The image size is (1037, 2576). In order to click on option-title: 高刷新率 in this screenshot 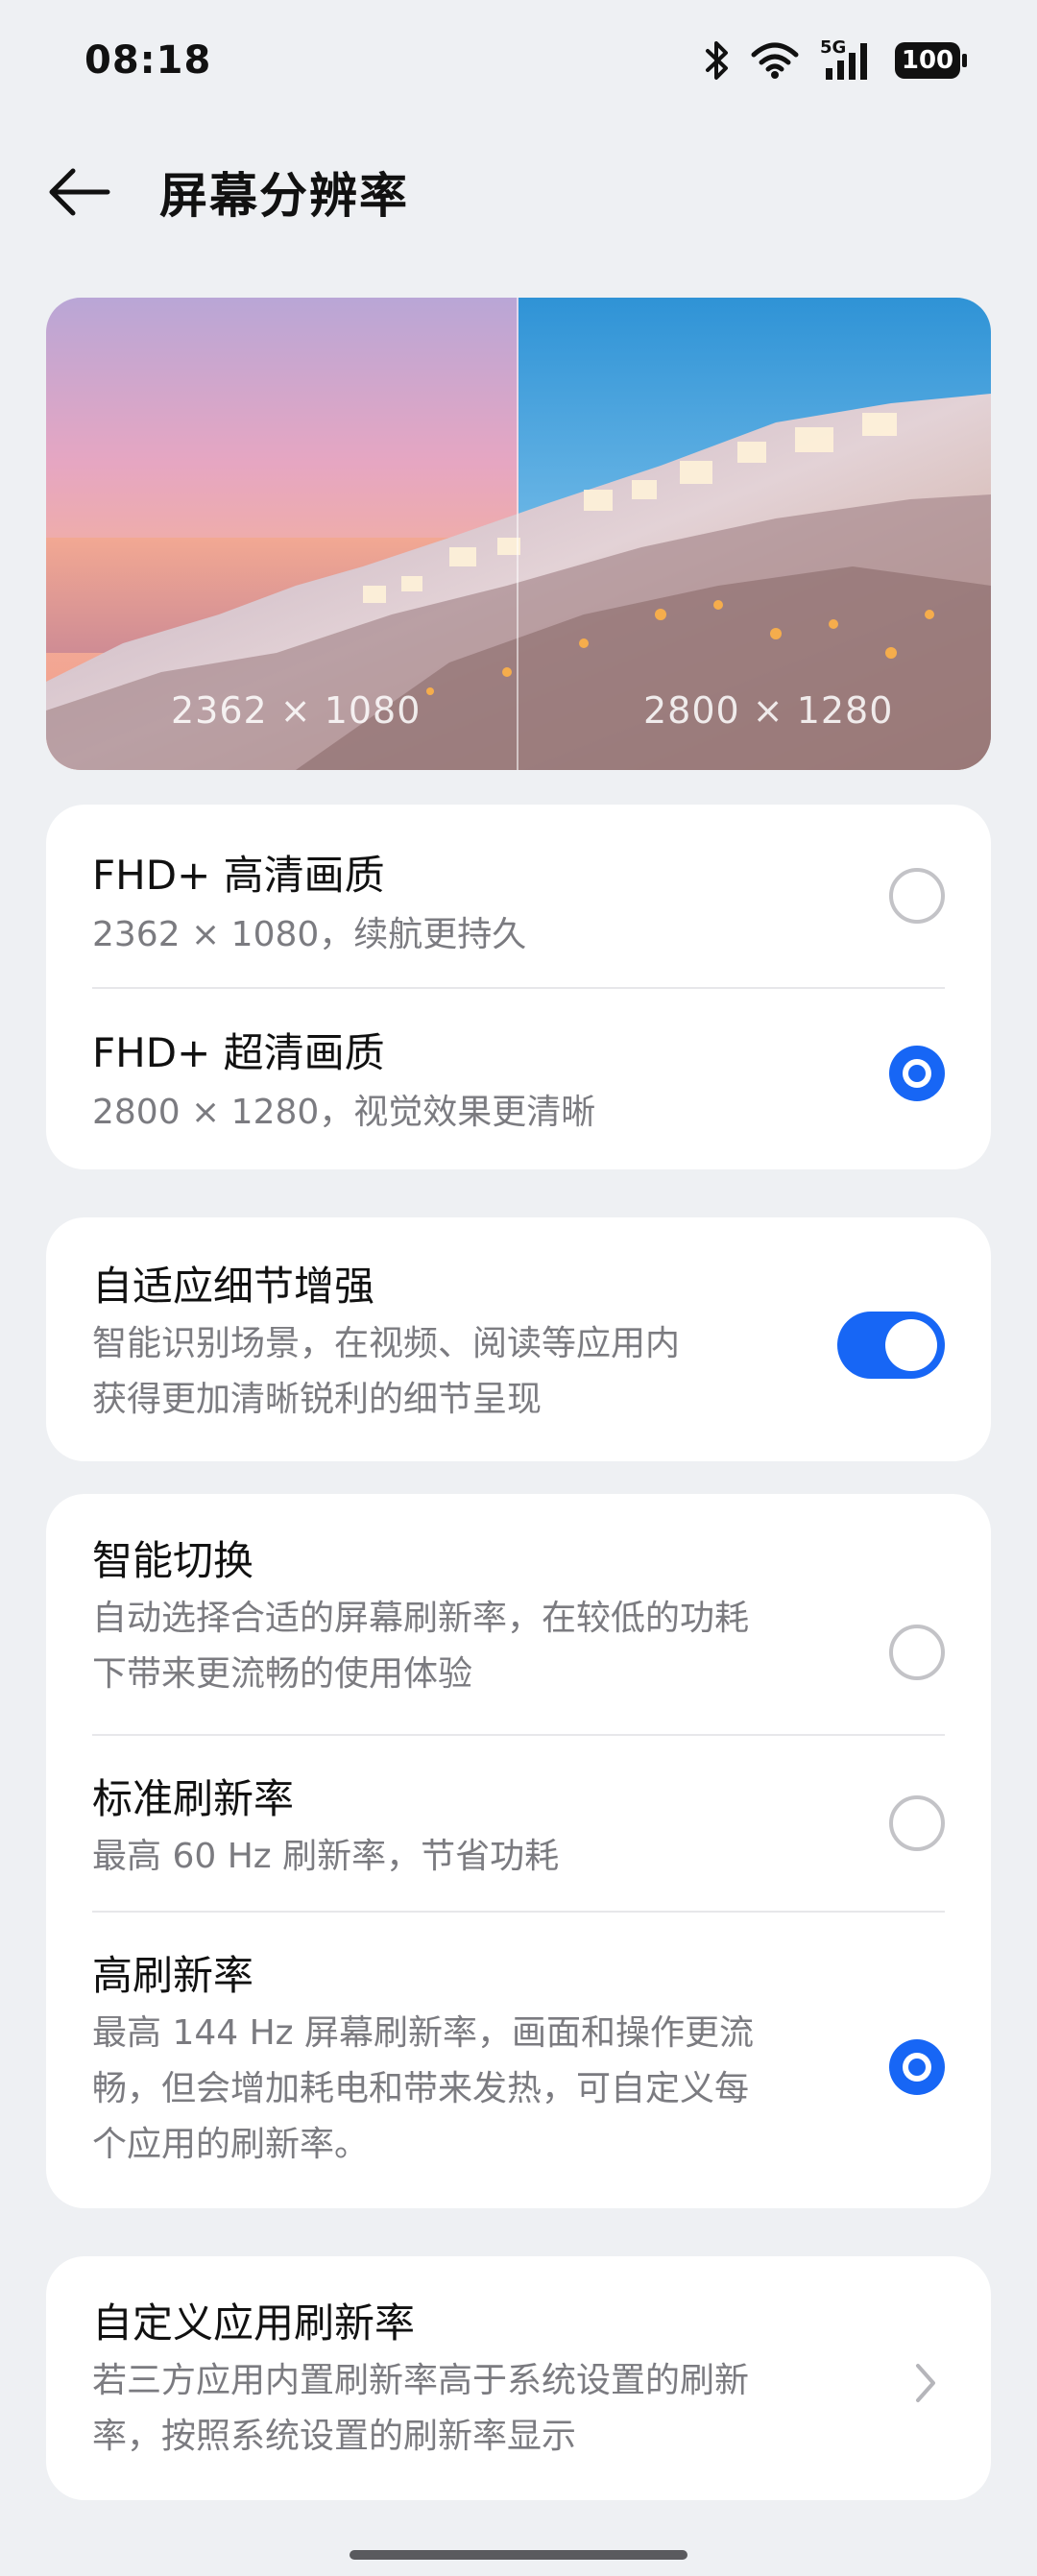, I will do `click(173, 1975)`.